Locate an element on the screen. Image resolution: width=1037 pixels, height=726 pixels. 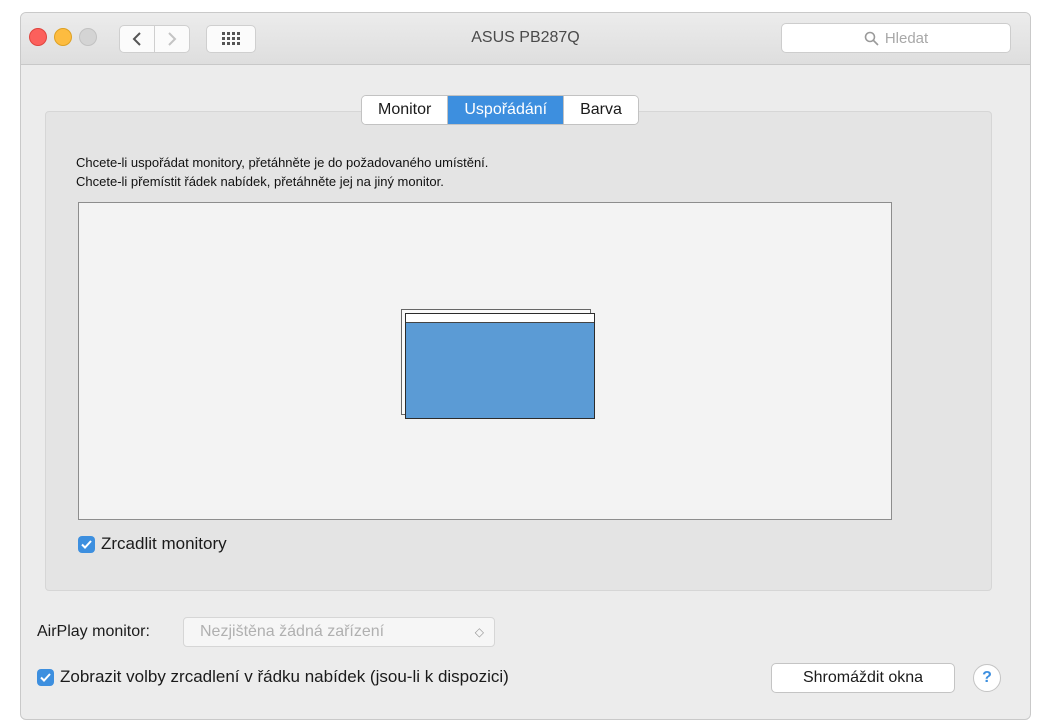
tab-bar: Monitor Uspořádání Barva is located at coordinates (500, 110).